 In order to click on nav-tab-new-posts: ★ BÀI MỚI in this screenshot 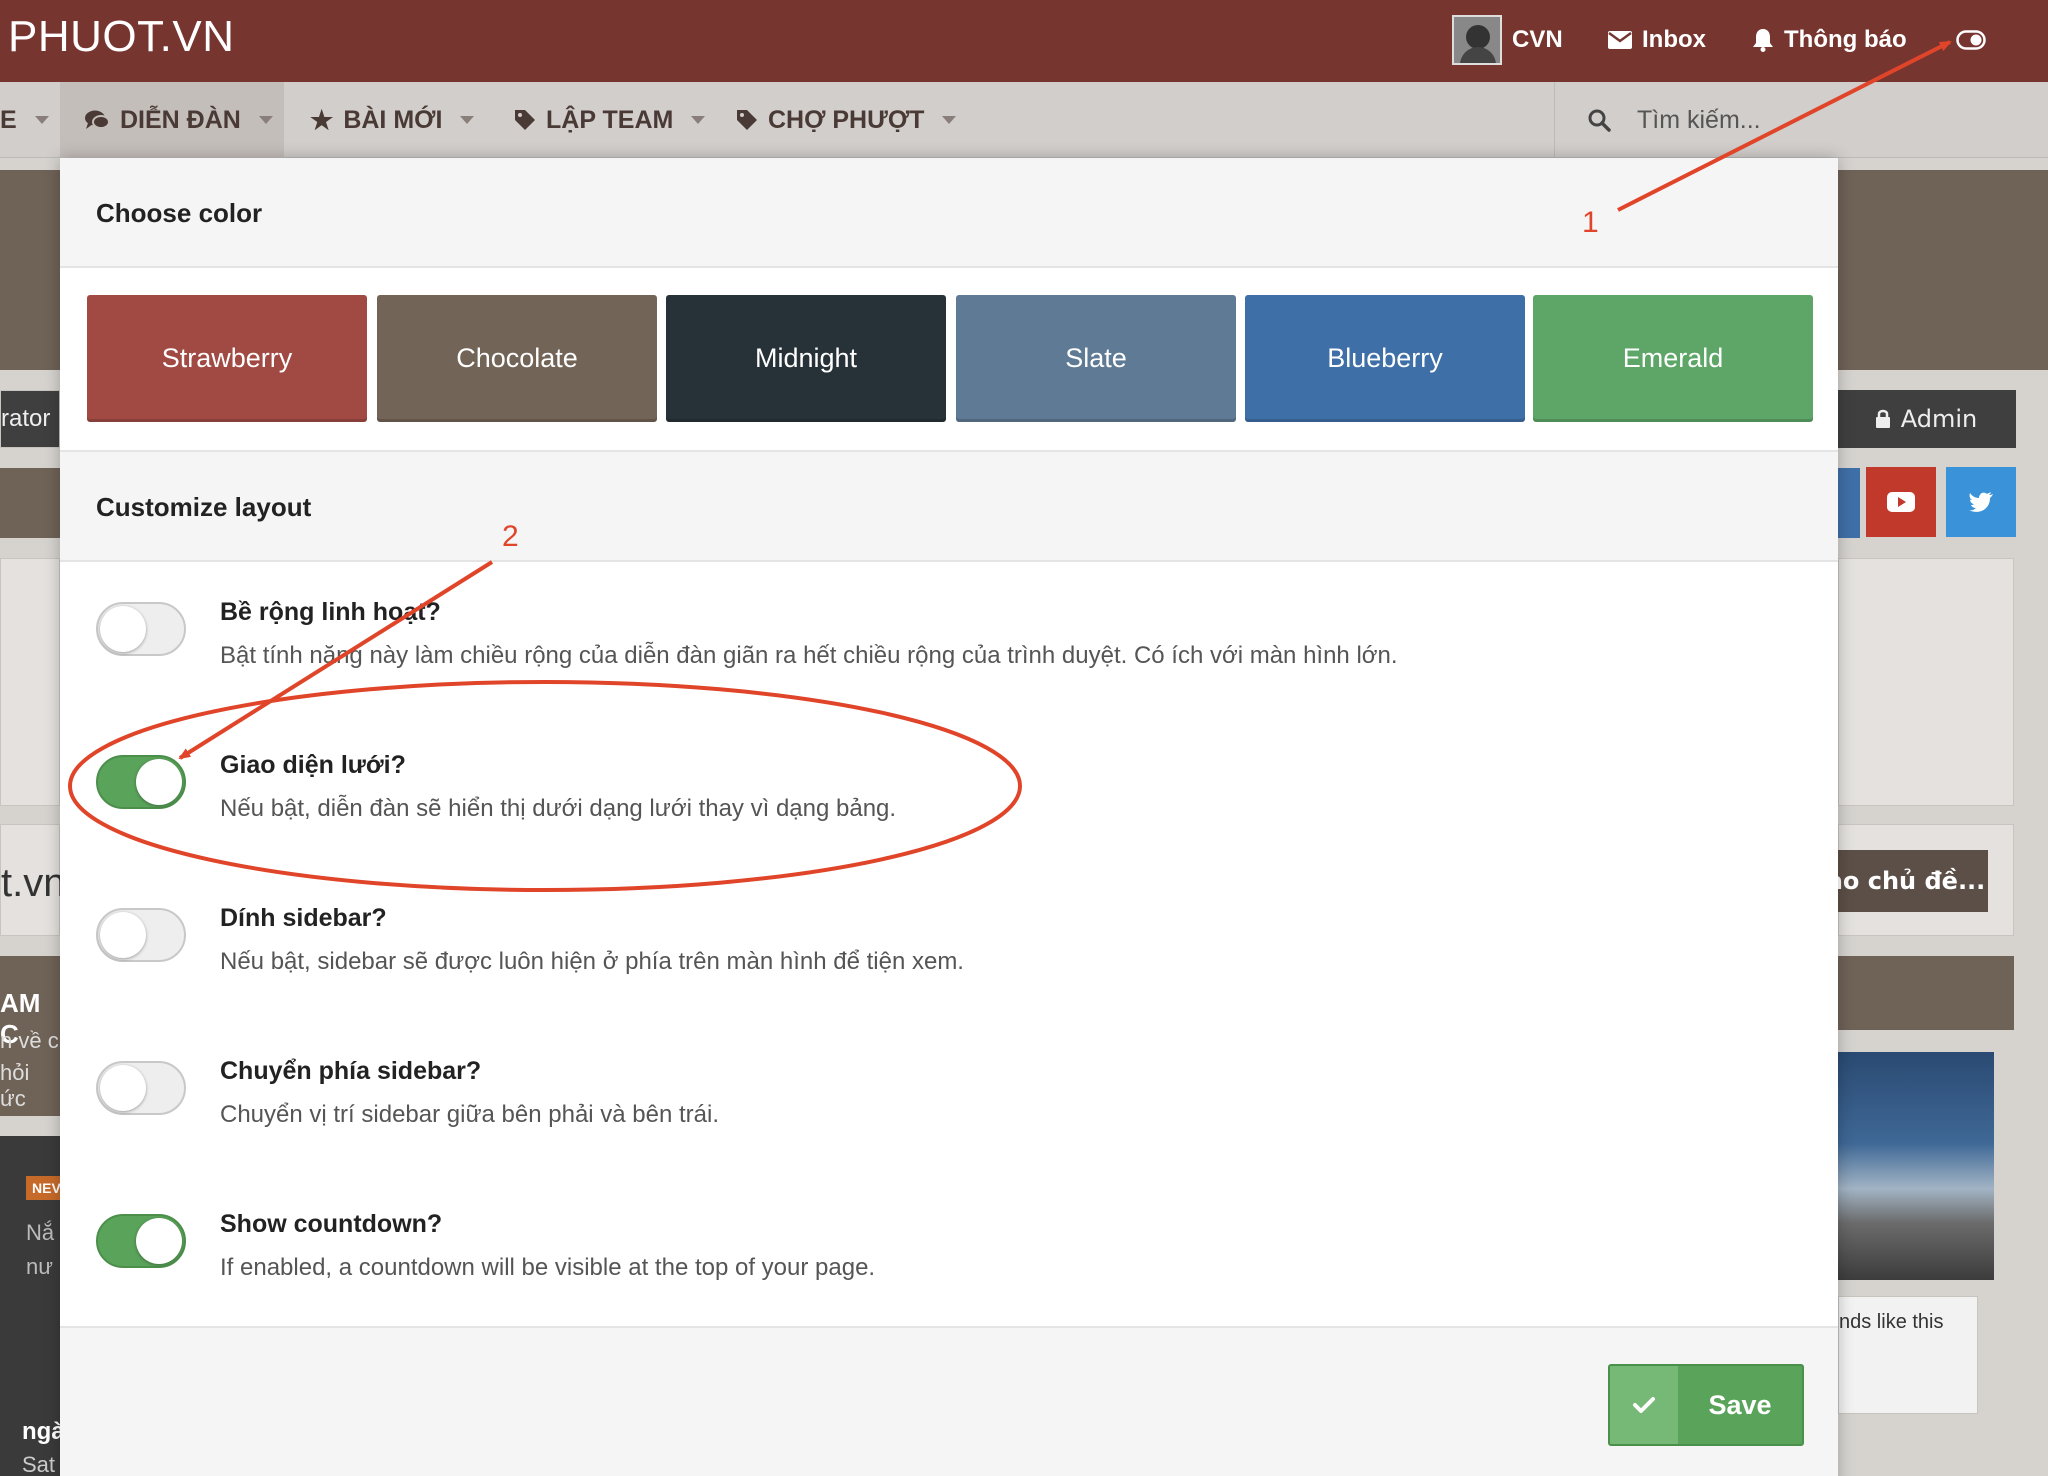, I will do `click(392, 120)`.